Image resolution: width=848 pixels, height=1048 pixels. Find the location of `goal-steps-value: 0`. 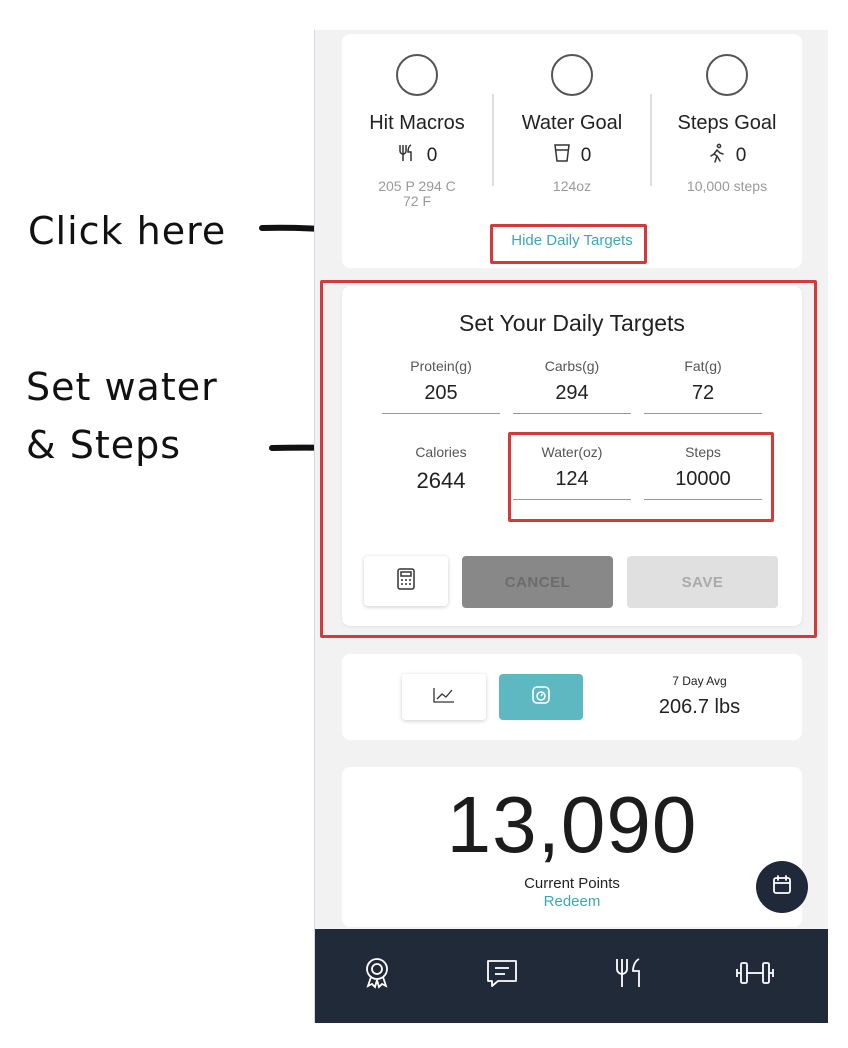

goal-steps-value: 0 is located at coordinates (741, 155).